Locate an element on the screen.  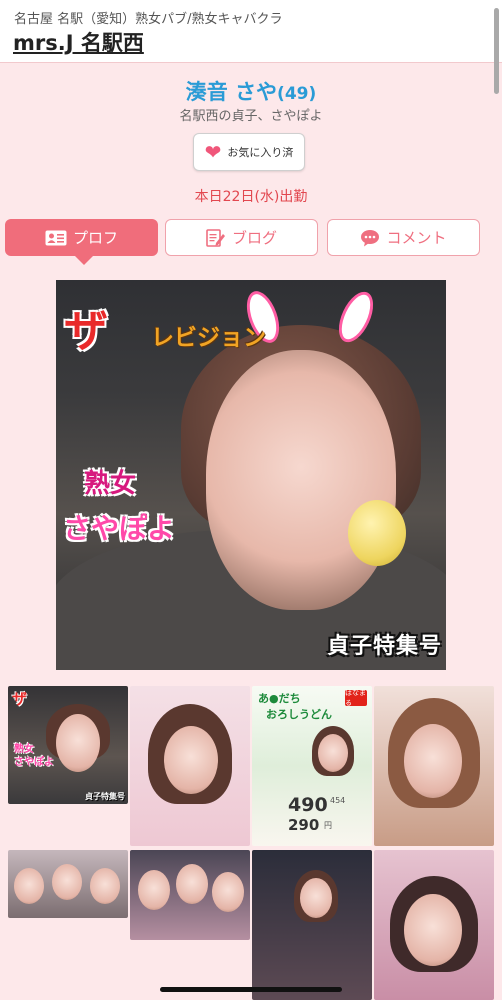
photo-lemon is located at coordinates (377, 533).